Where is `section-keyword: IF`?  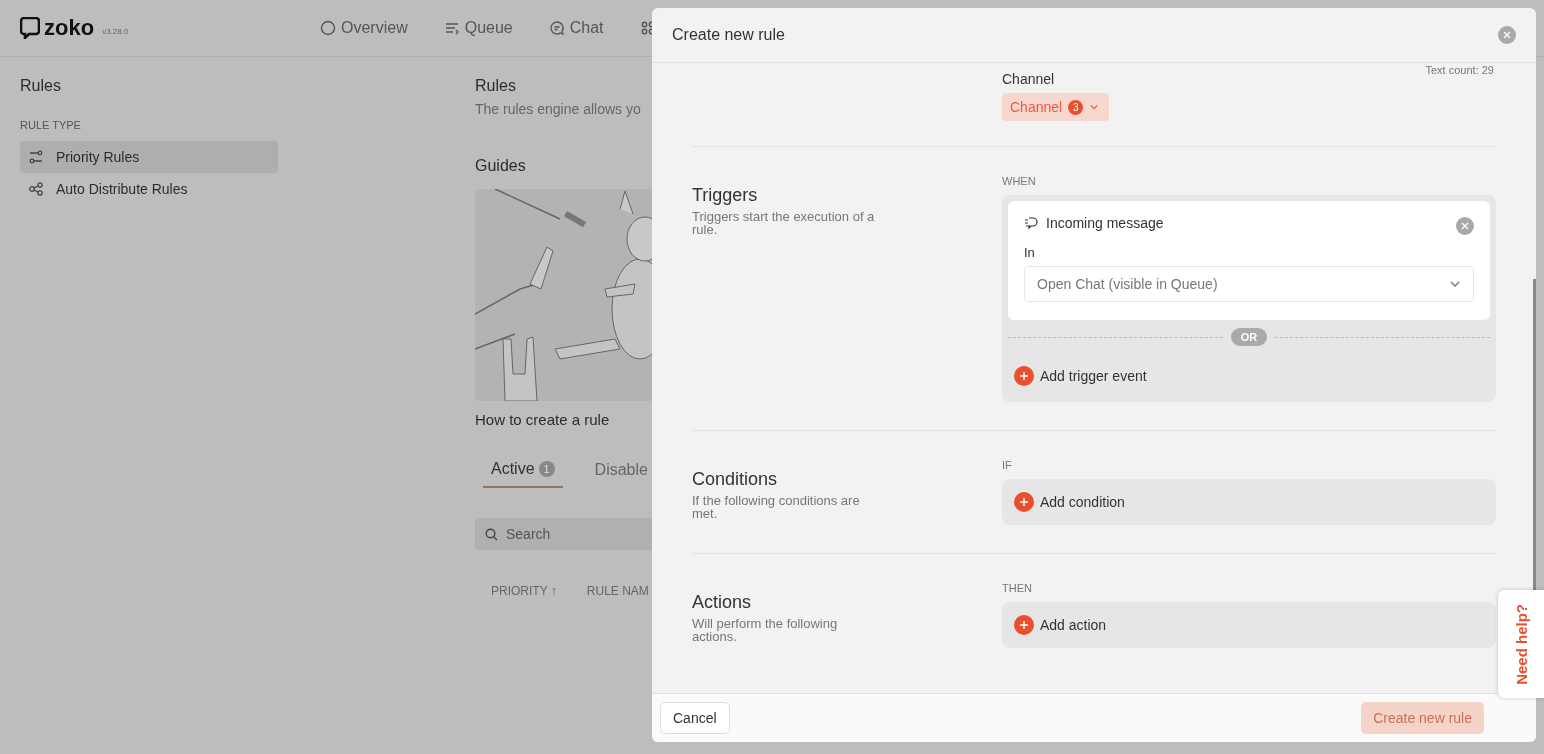 section-keyword: IF is located at coordinates (1007, 465).